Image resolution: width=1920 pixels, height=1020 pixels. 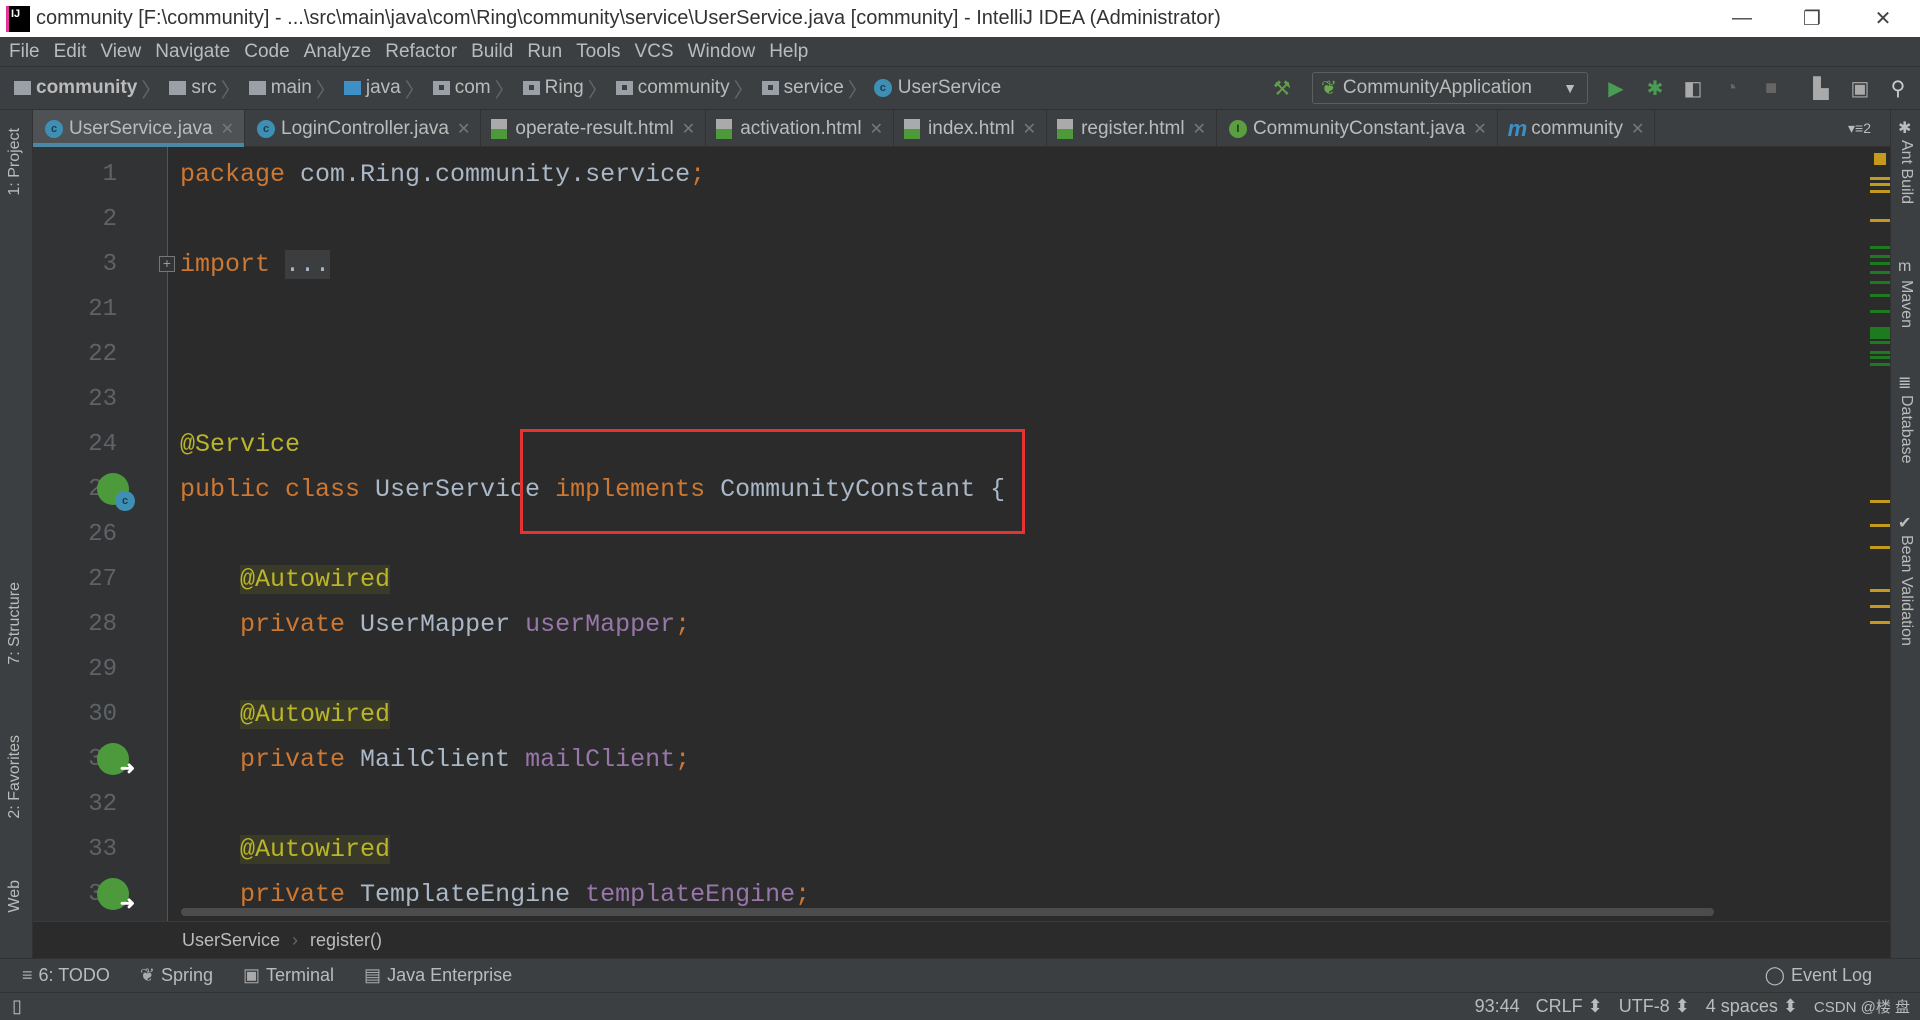 What do you see at coordinates (1693, 88) in the screenshot?
I see `coverage-icon: ◧` at bounding box center [1693, 88].